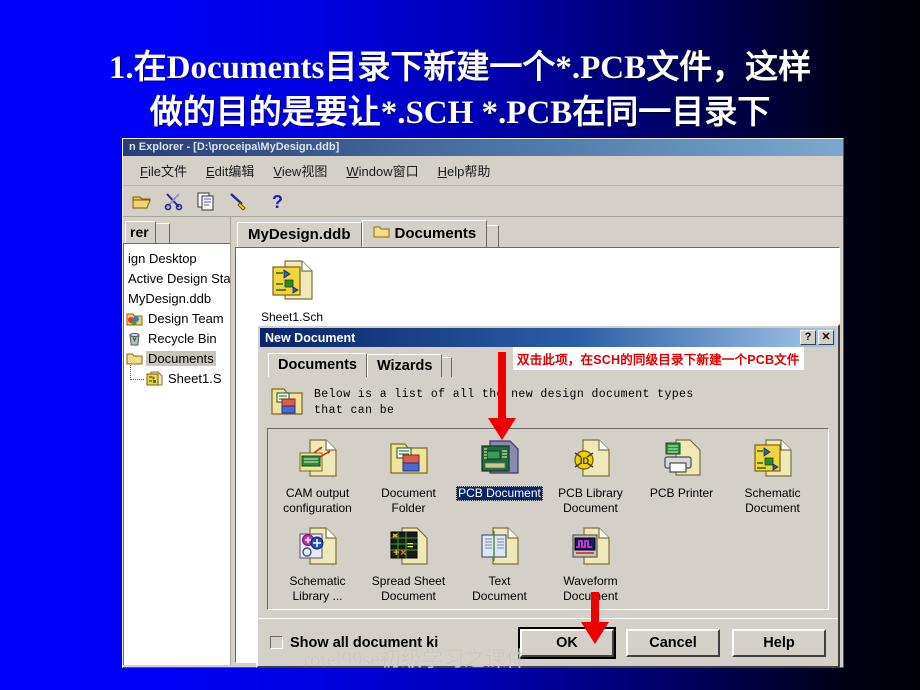 The width and height of the screenshot is (920, 690). I want to click on tree-item-label: MyDesign.ddb, so click(170, 298).